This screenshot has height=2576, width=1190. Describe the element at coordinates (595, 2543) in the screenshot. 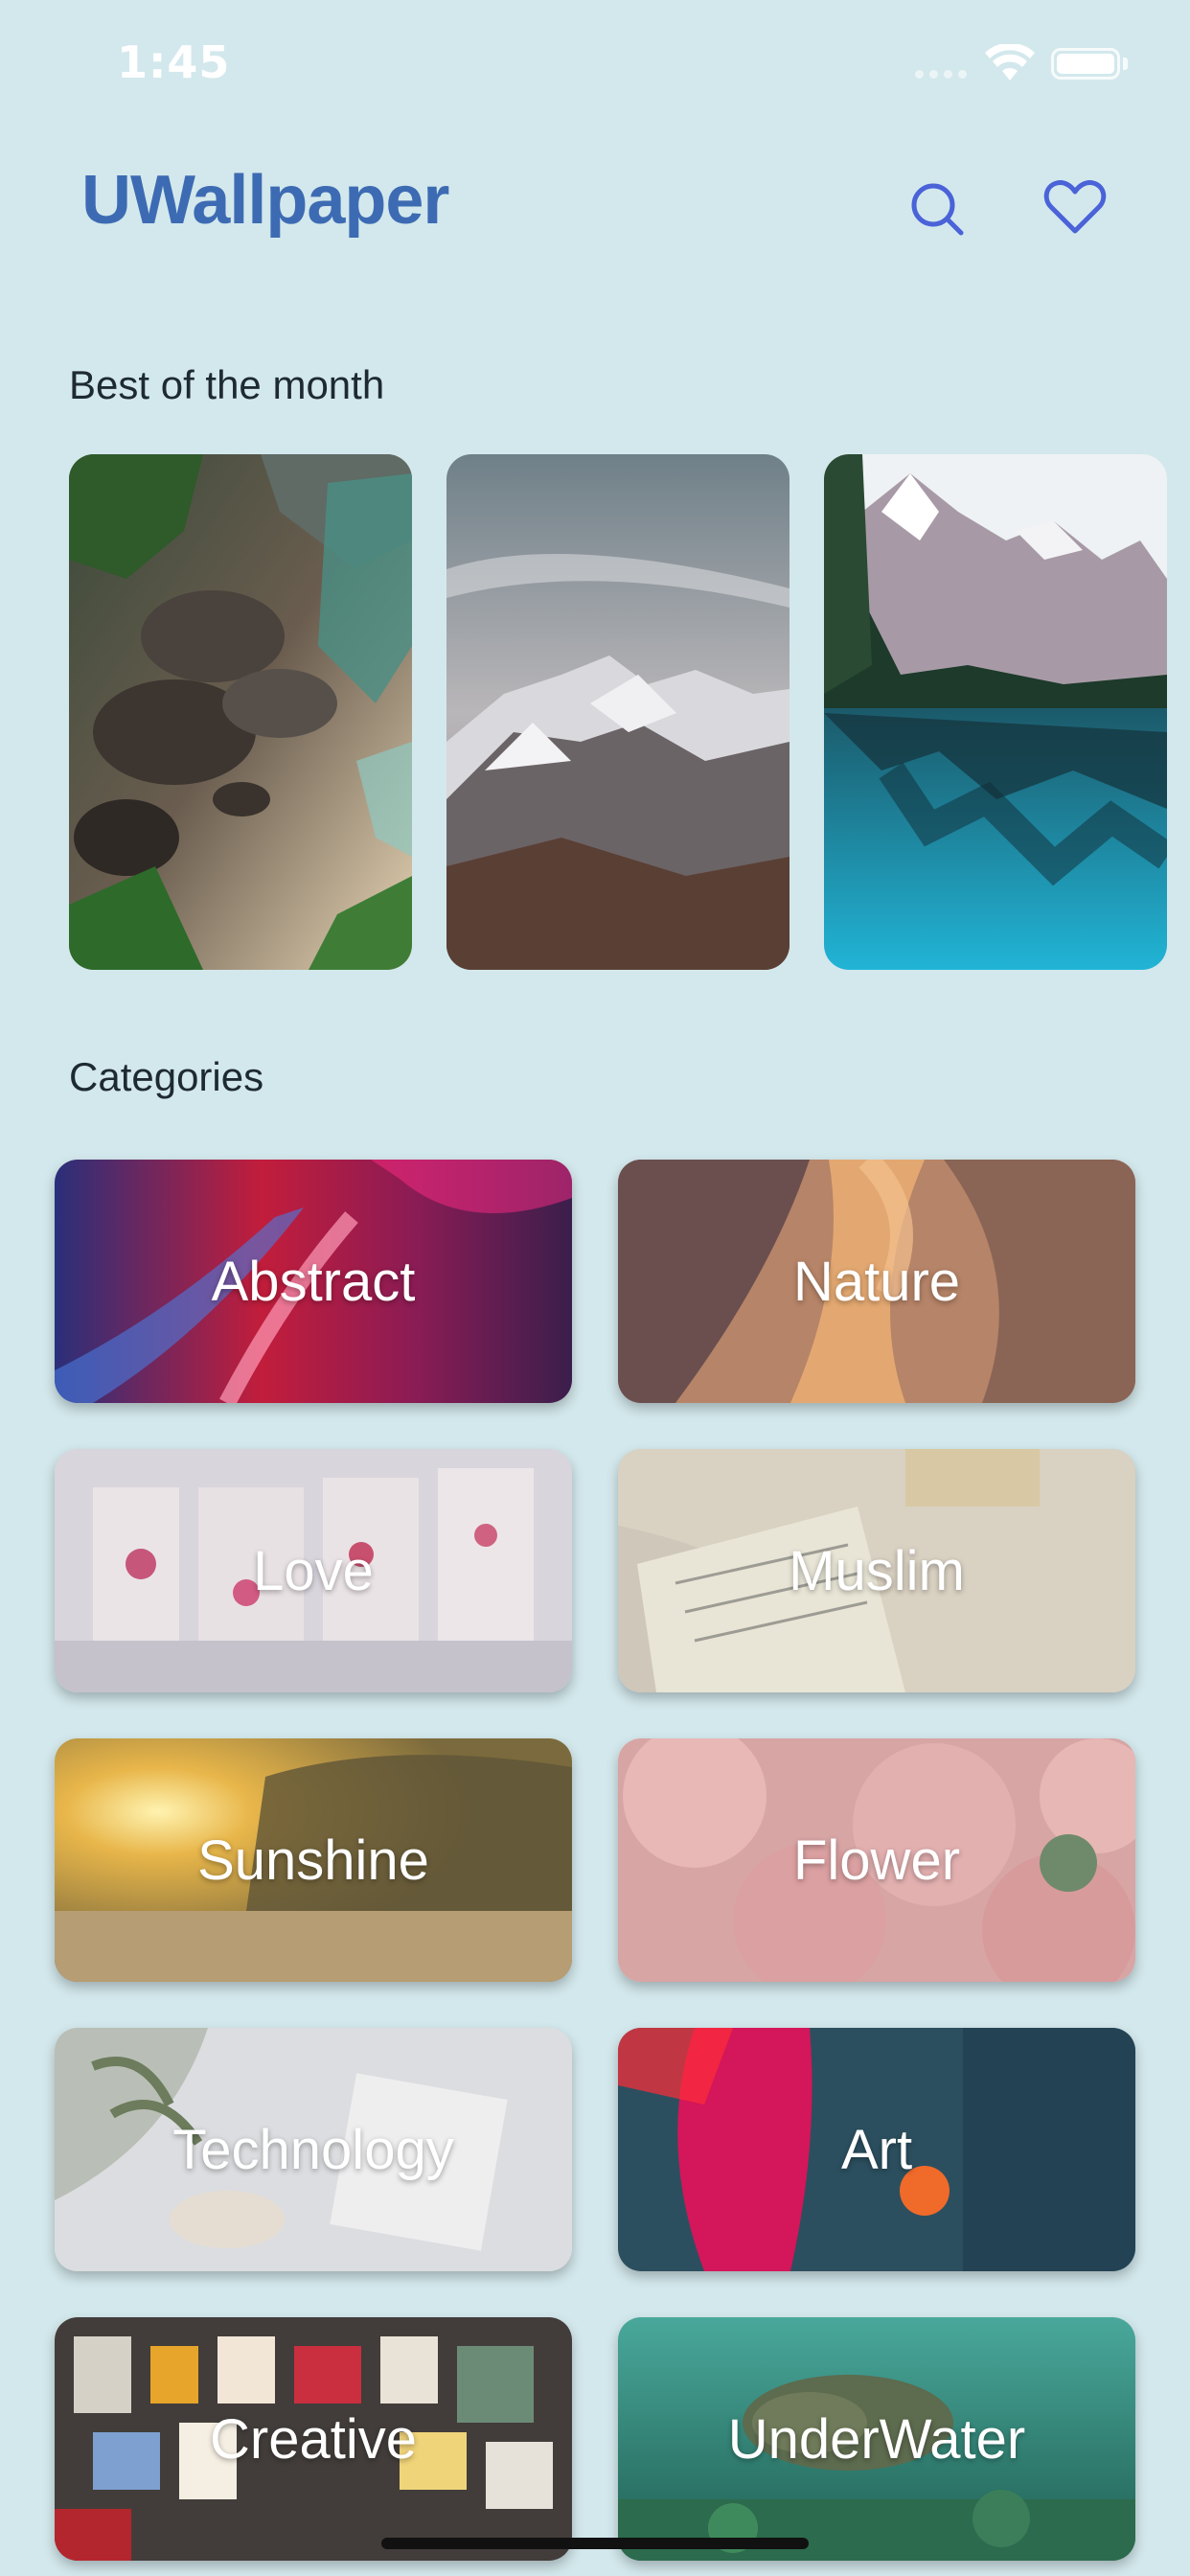

I see `home-indicator` at that location.